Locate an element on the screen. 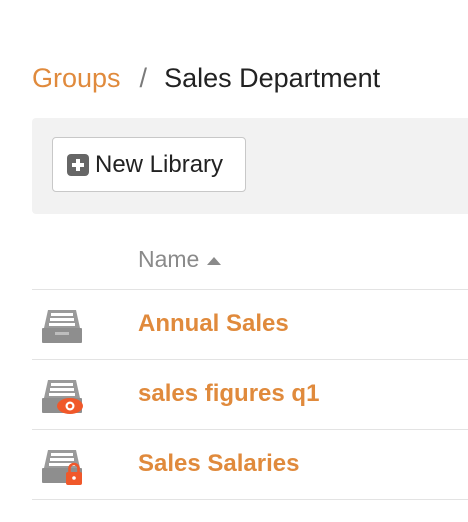 The height and width of the screenshot is (522, 468). table-row: Annual Sales is located at coordinates (250, 325).